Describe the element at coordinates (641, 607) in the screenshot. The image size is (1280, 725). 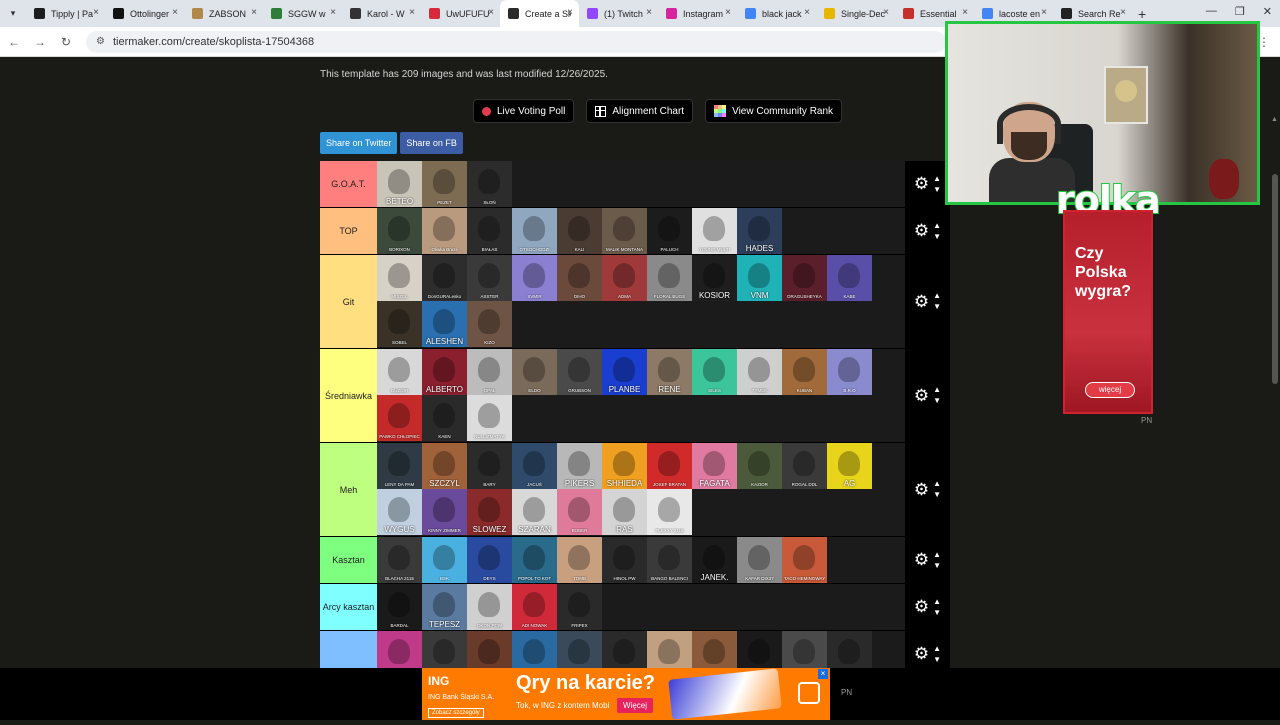
I see `tier-items: BARDAL TEPESZ OKON PDW ADI NOWAK FRIPEX` at that location.